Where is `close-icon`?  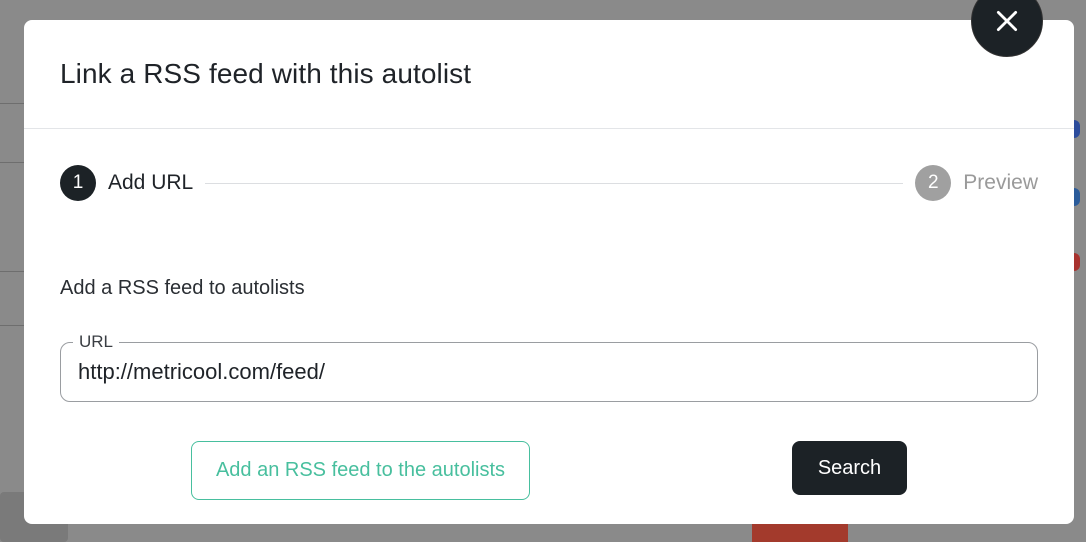 close-icon is located at coordinates (1007, 21).